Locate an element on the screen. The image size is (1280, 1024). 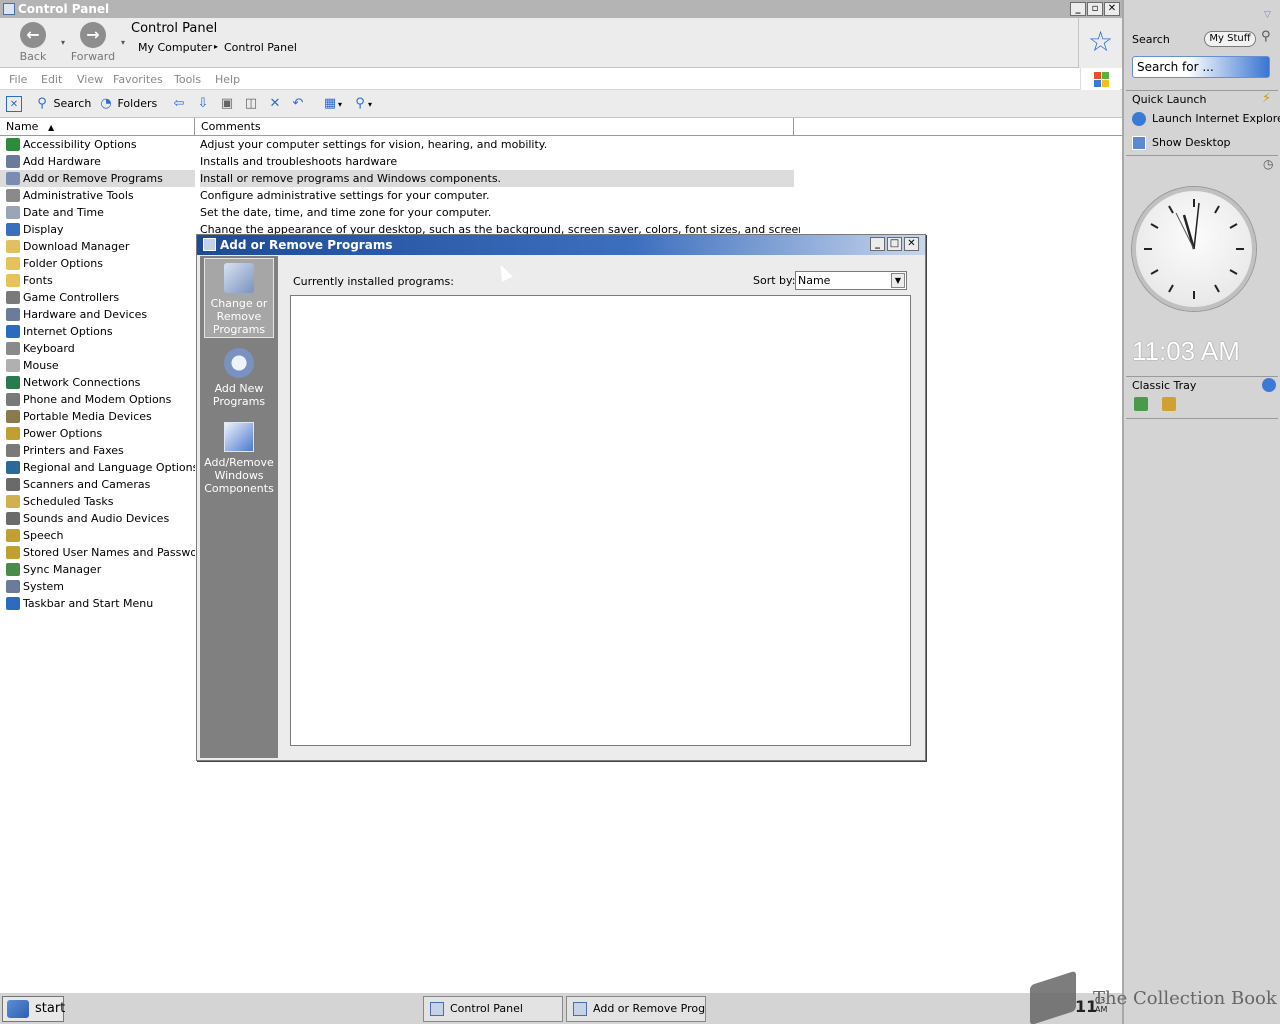
toolbar: ✕ ⚲ Search ◔ Folders ⇦ ⇩ ▣ ◫ ✕ ↶ ▦ ▾ ⚲ ▾ is located at coordinates (561, 104).